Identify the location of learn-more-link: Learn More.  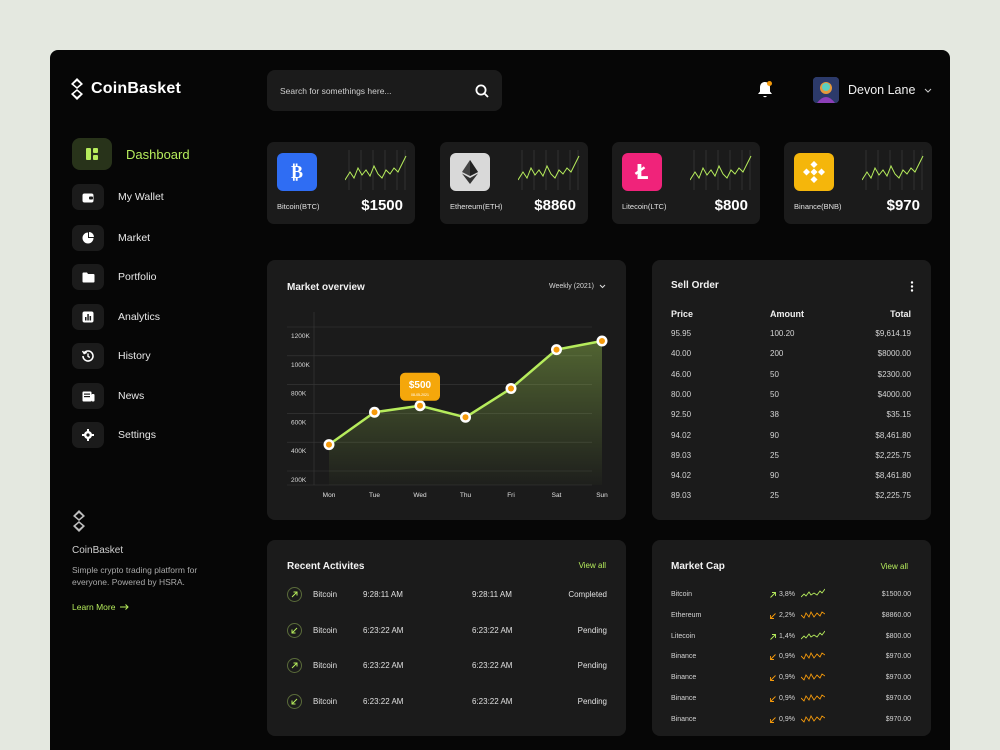
(152, 607).